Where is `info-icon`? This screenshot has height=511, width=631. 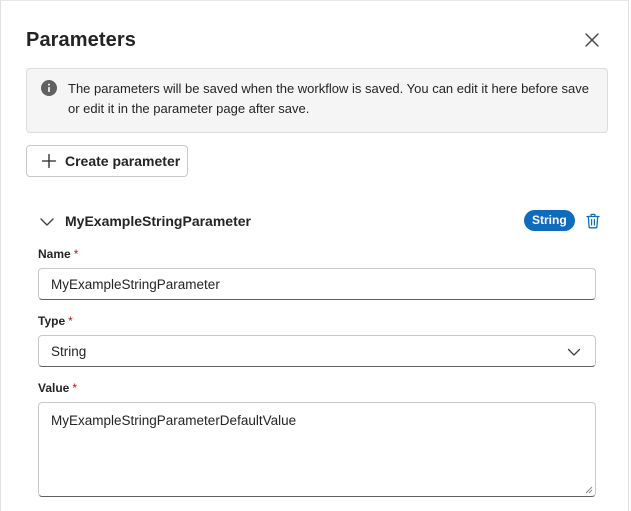 info-icon is located at coordinates (49, 88).